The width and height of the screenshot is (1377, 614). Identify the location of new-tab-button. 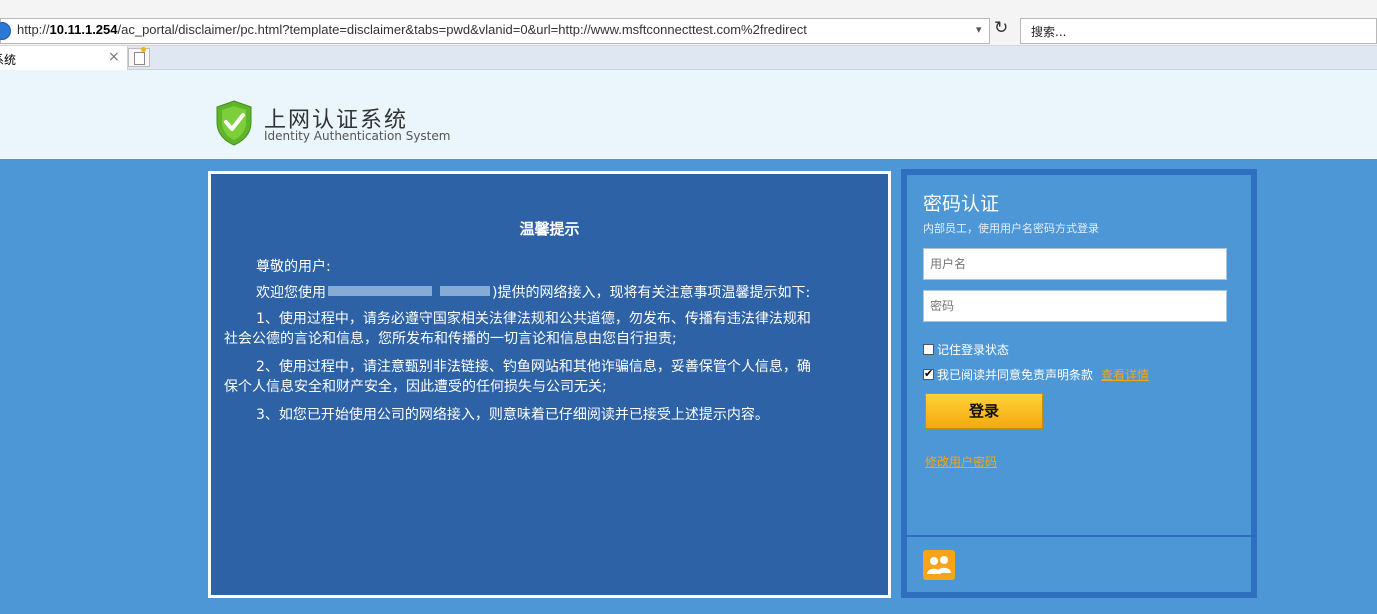
(139, 57).